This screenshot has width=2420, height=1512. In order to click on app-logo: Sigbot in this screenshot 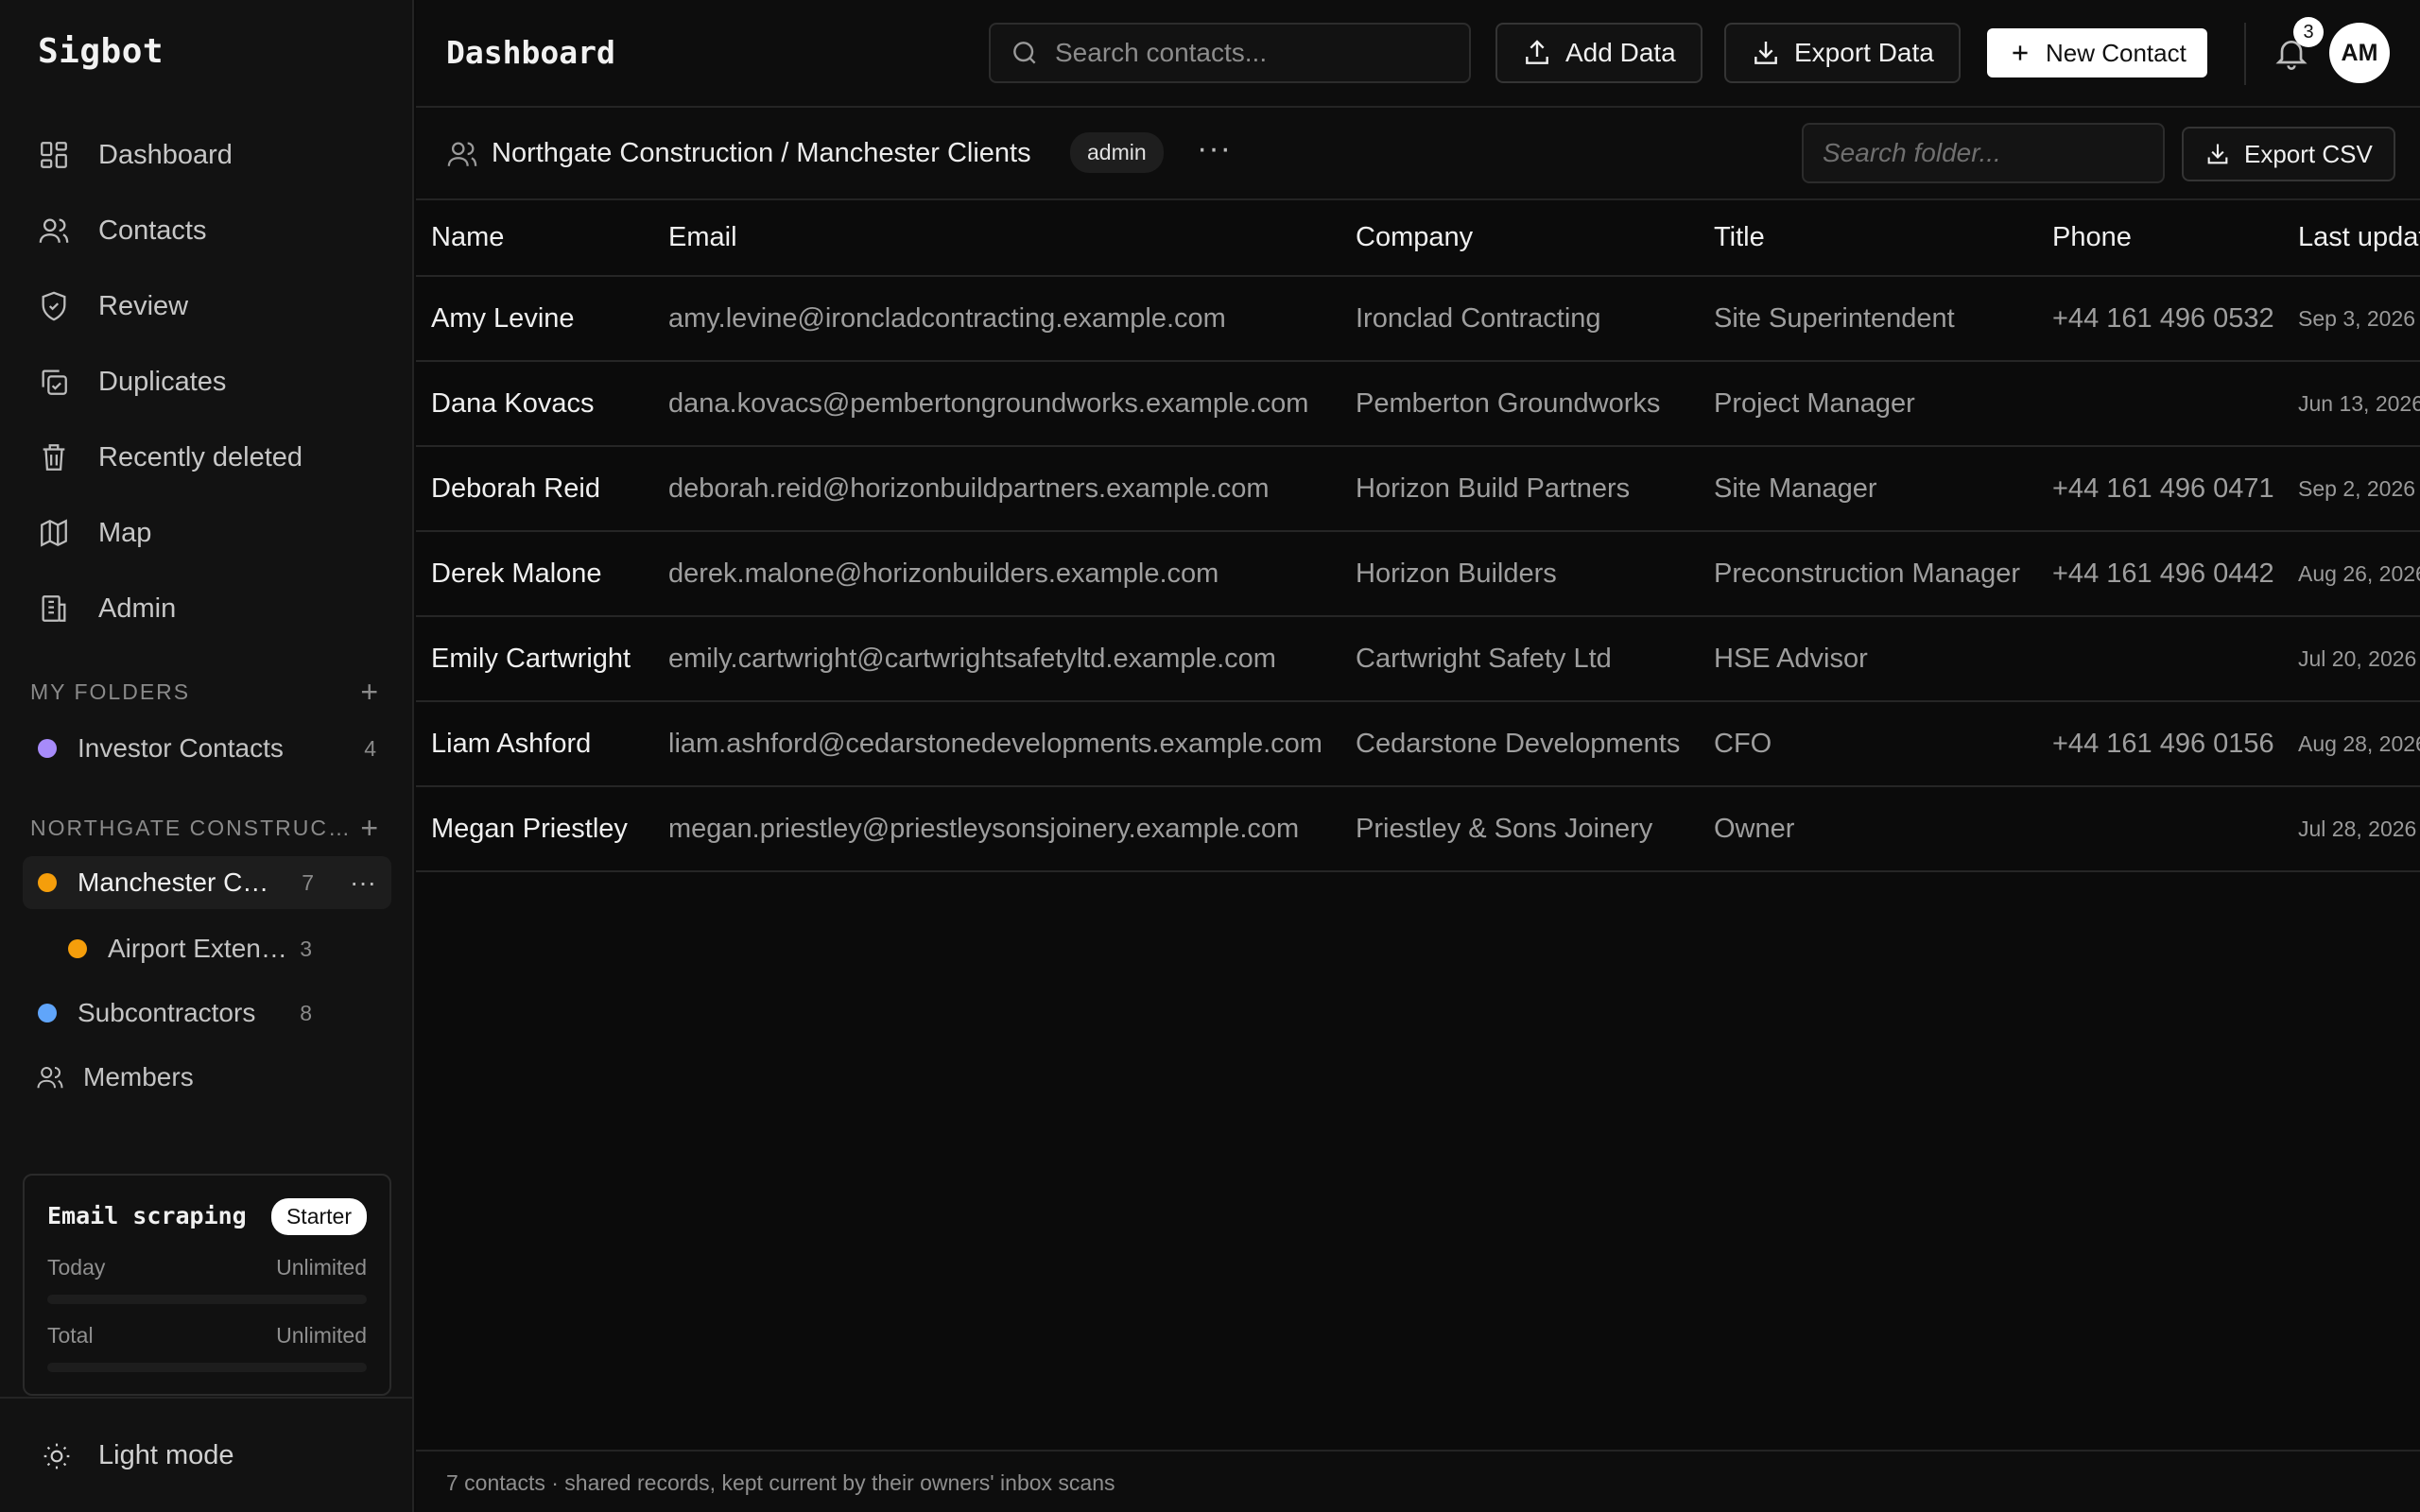, I will do `click(101, 51)`.